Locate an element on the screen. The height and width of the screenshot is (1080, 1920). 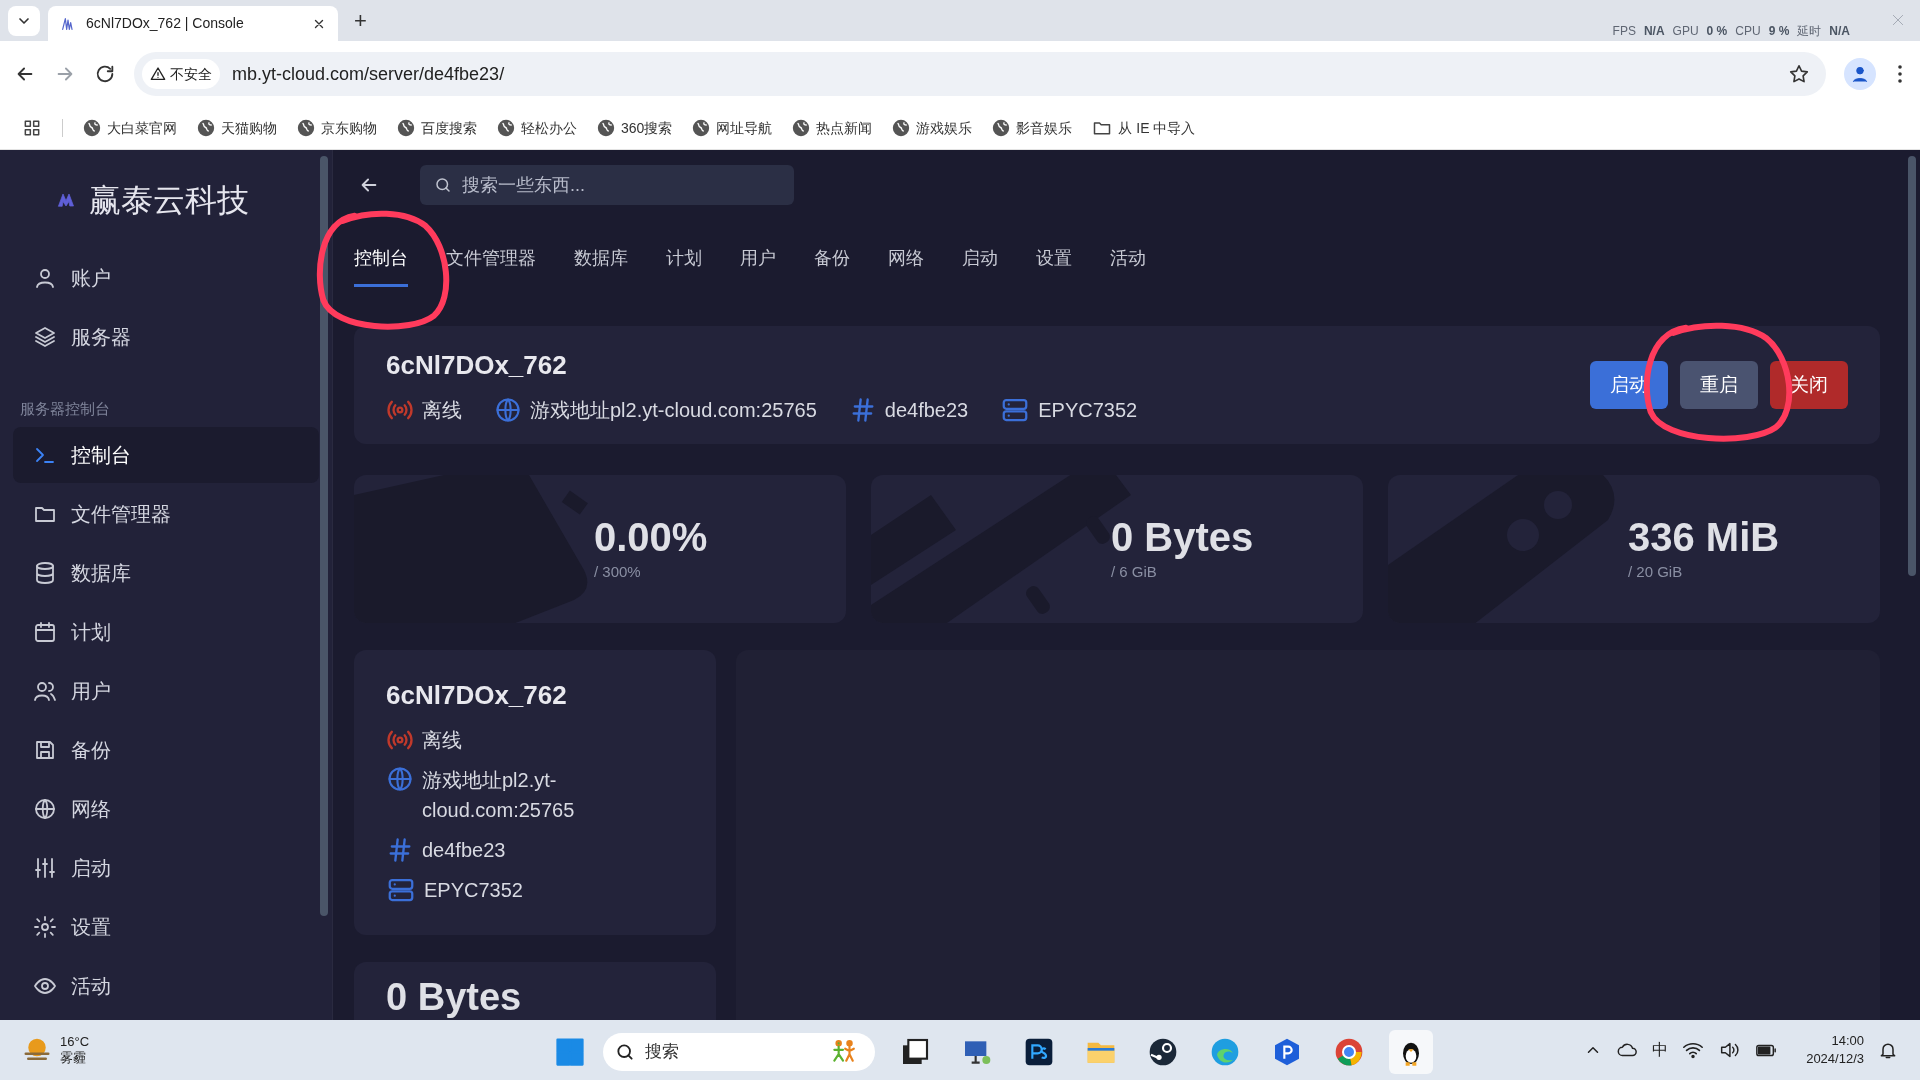
nav-tab: 控制台 is located at coordinates (381, 266).